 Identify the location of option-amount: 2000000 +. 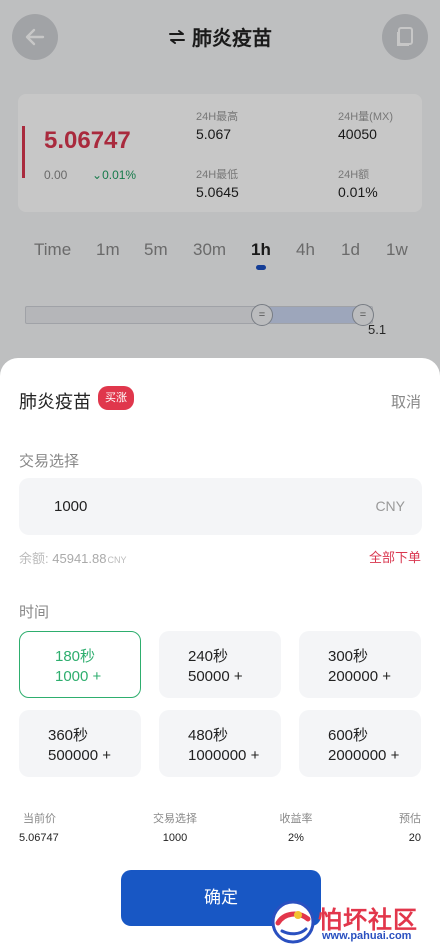
(364, 755).